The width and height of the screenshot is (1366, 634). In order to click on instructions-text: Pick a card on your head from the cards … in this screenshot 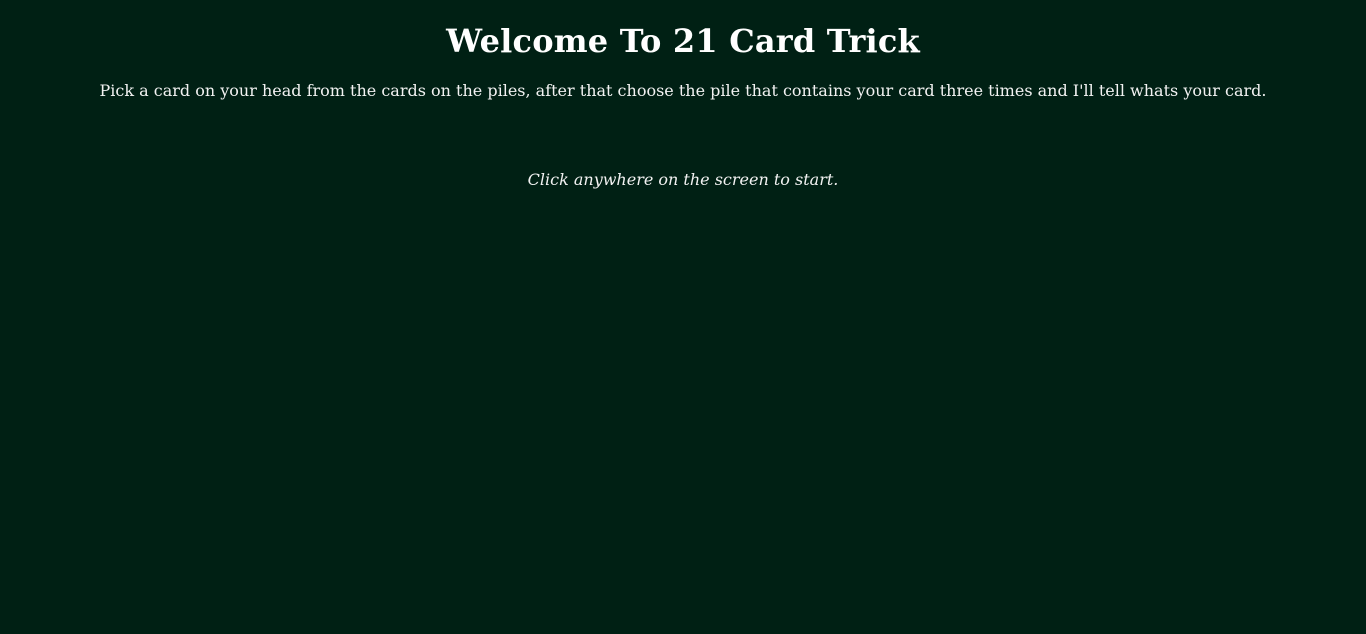, I will do `click(683, 90)`.